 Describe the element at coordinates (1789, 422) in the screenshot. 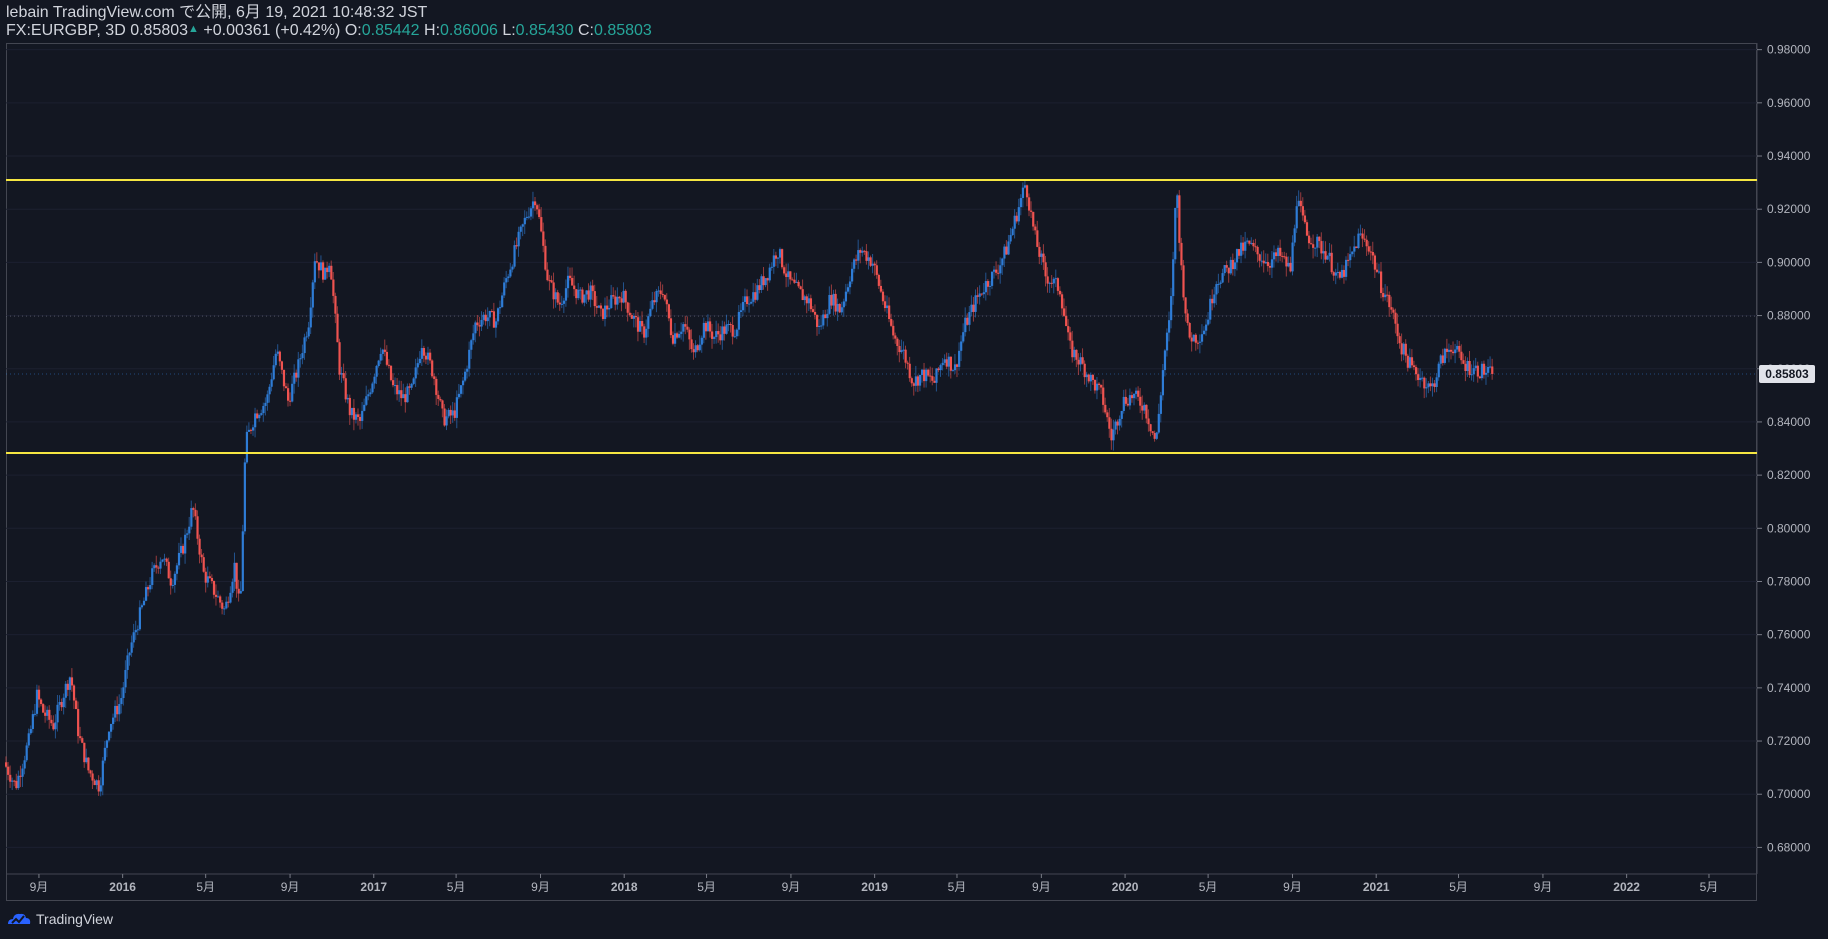

I see `price-tick-label: 0.84000` at that location.